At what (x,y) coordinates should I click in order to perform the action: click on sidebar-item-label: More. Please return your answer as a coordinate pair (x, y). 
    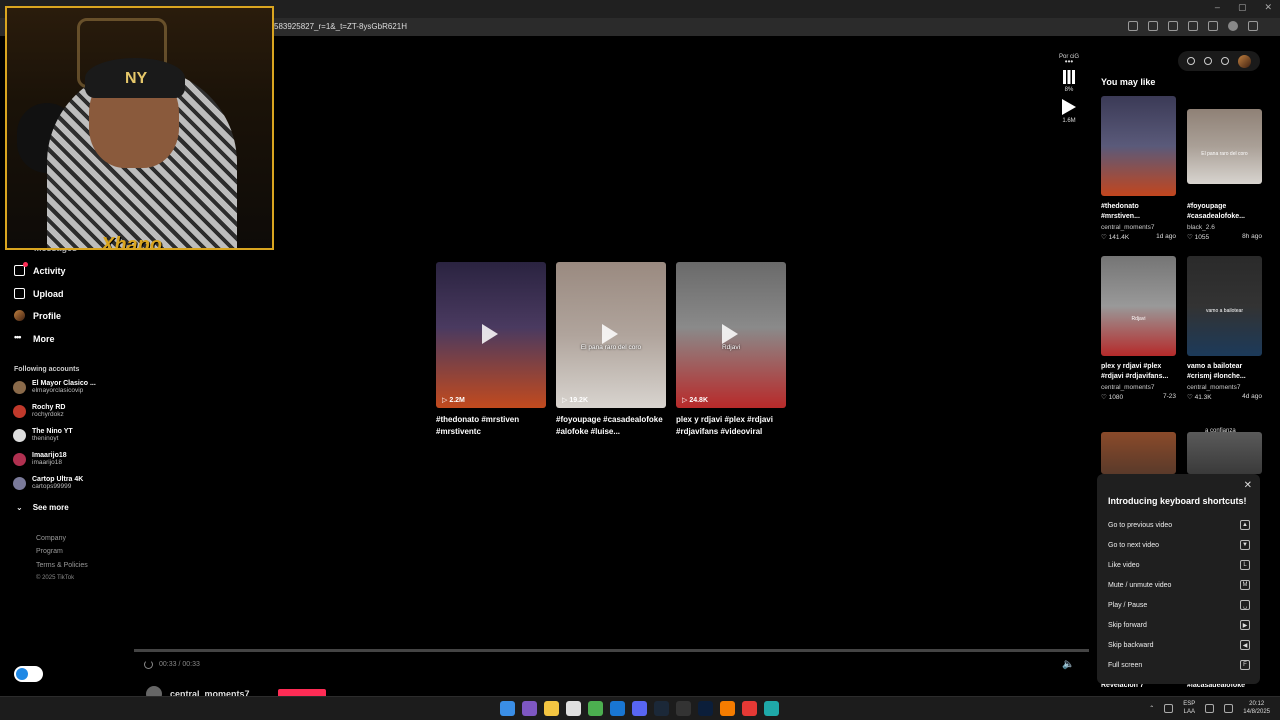
    Looking at the image, I should click on (44, 338).